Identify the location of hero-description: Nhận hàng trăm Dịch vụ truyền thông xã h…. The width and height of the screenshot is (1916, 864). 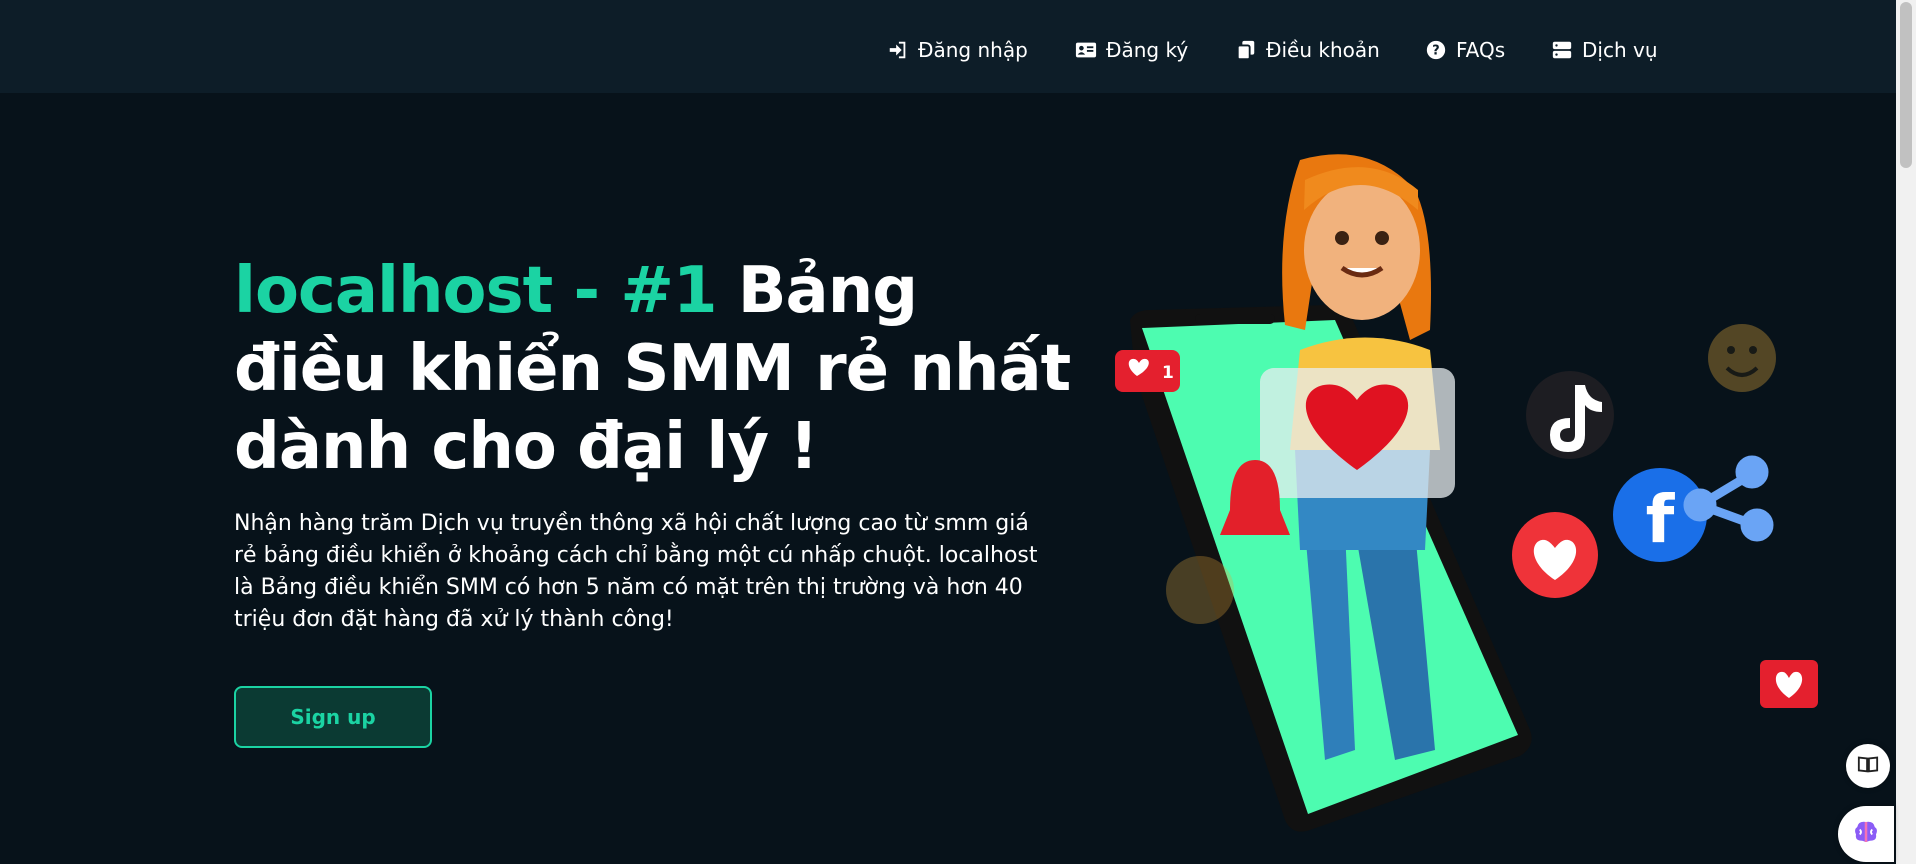
(636, 571).